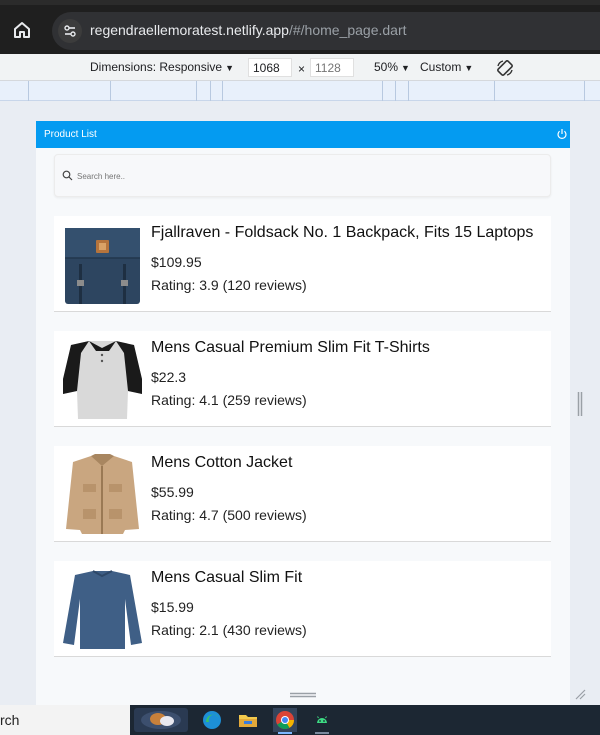  Describe the element at coordinates (229, 285) in the screenshot. I see `product-rating: Rating: 3.9 (120 reviews)` at that location.